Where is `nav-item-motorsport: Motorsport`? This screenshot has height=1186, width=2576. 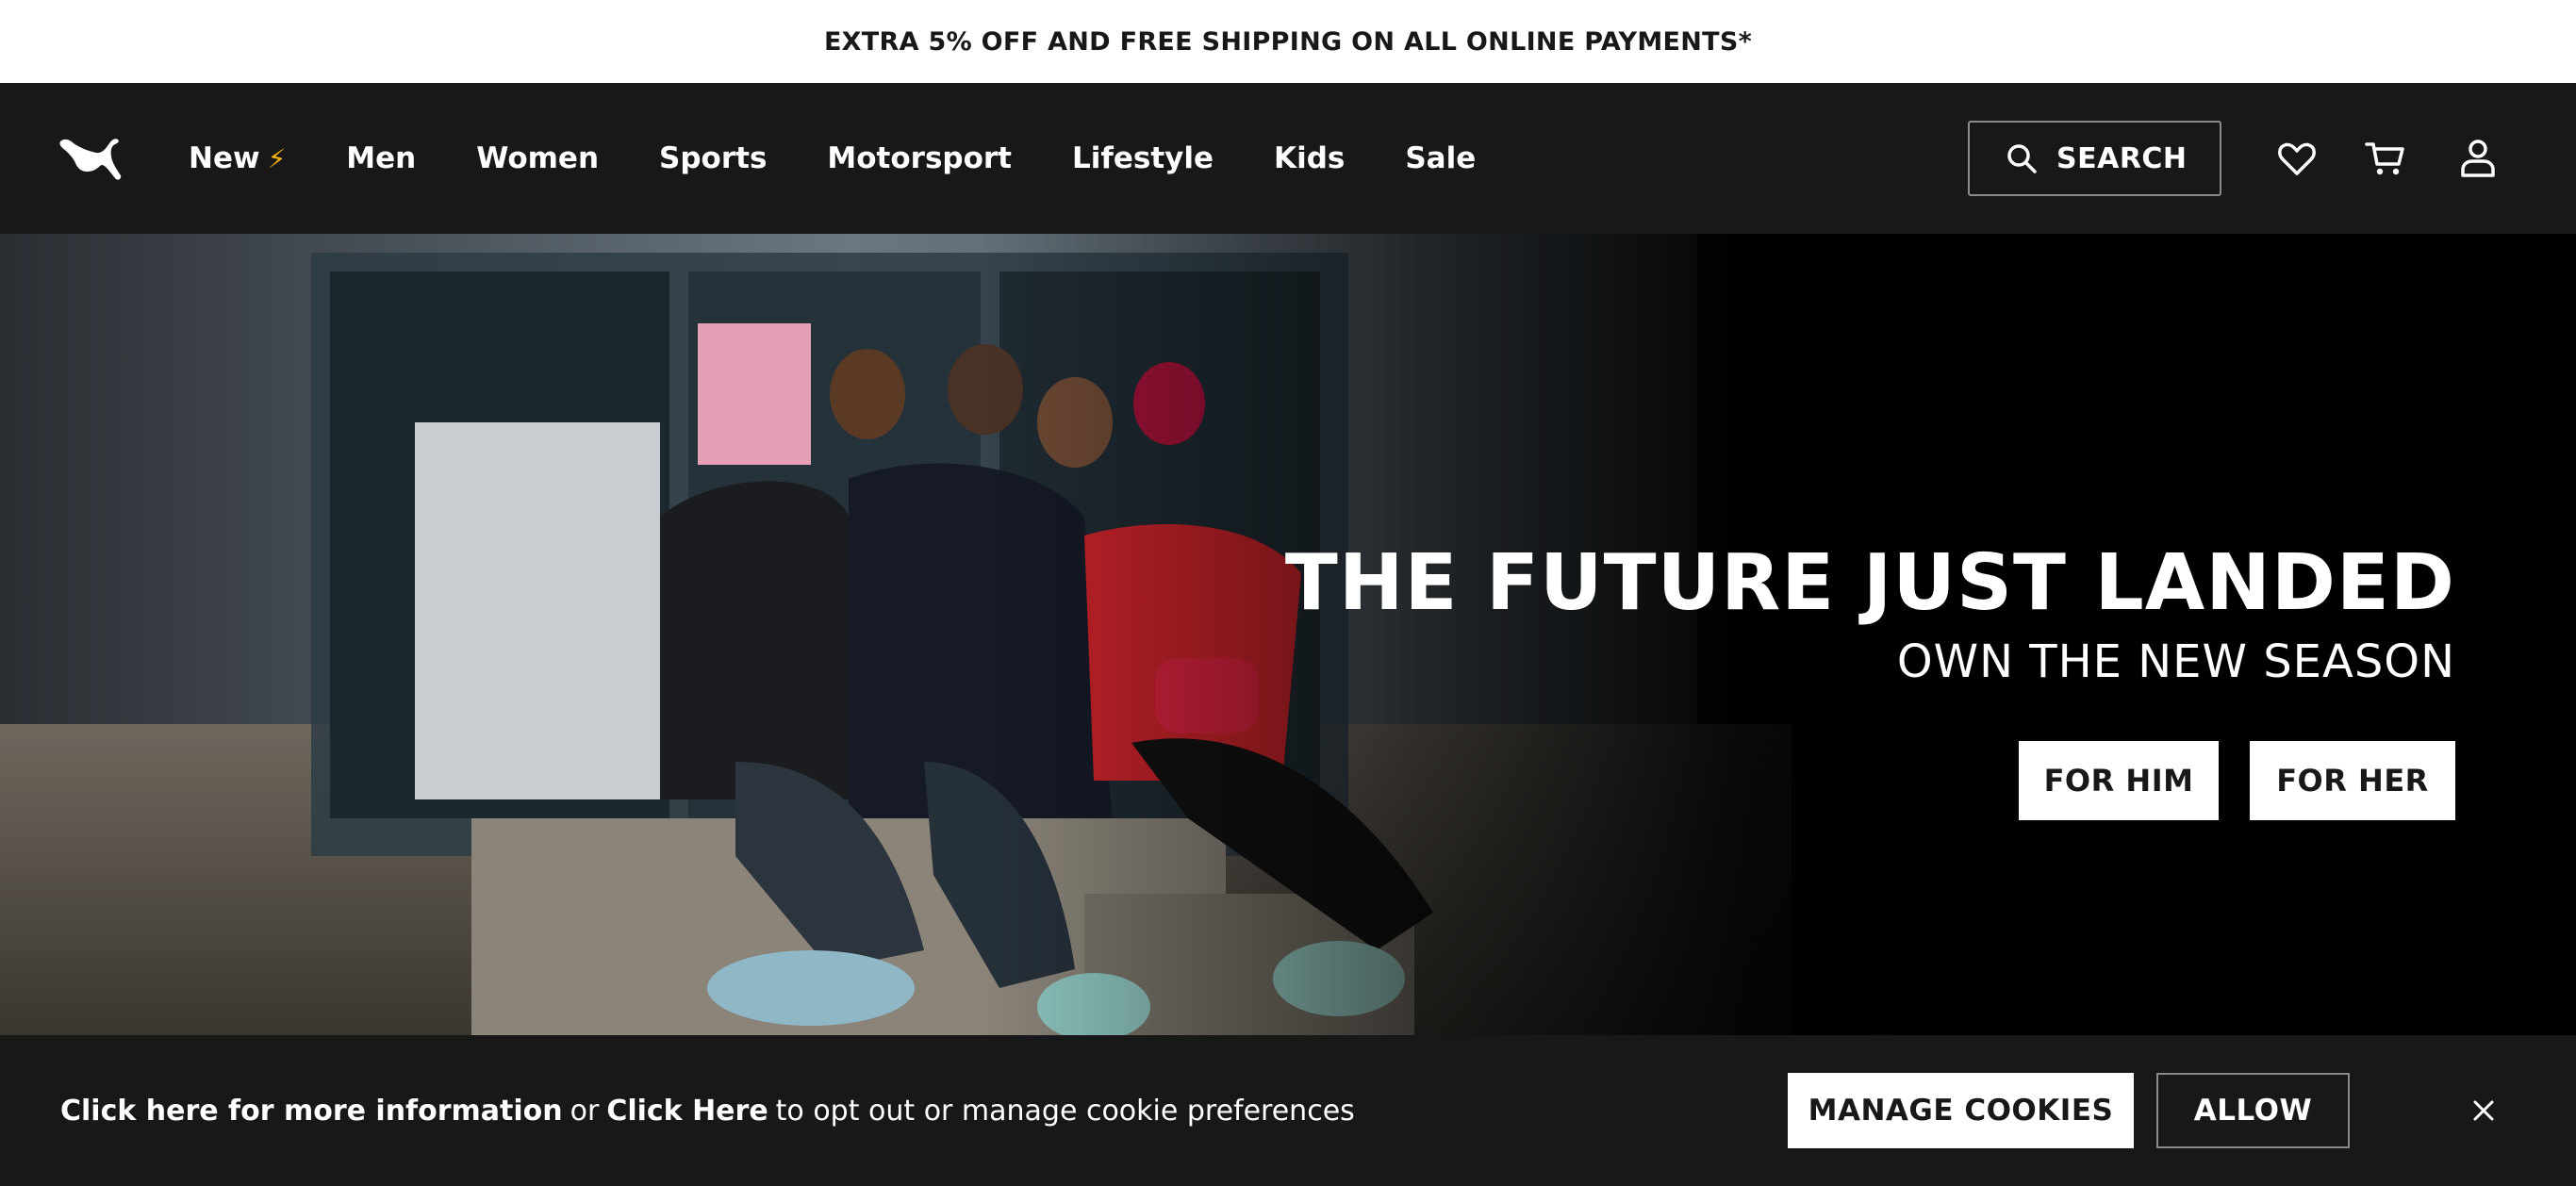 nav-item-motorsport: Motorsport is located at coordinates (919, 158).